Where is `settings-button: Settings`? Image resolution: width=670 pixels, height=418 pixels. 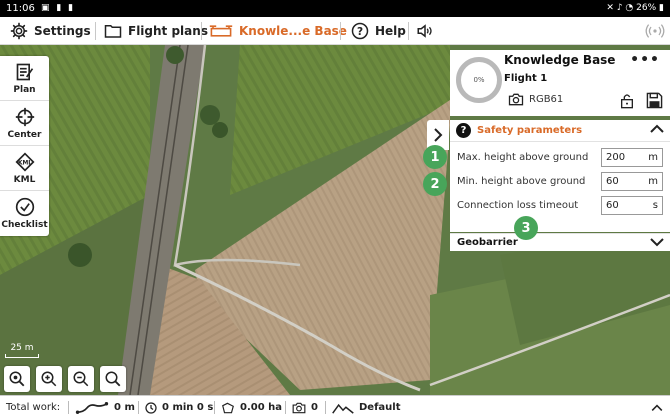
settings-button: Settings is located at coordinates (50, 31).